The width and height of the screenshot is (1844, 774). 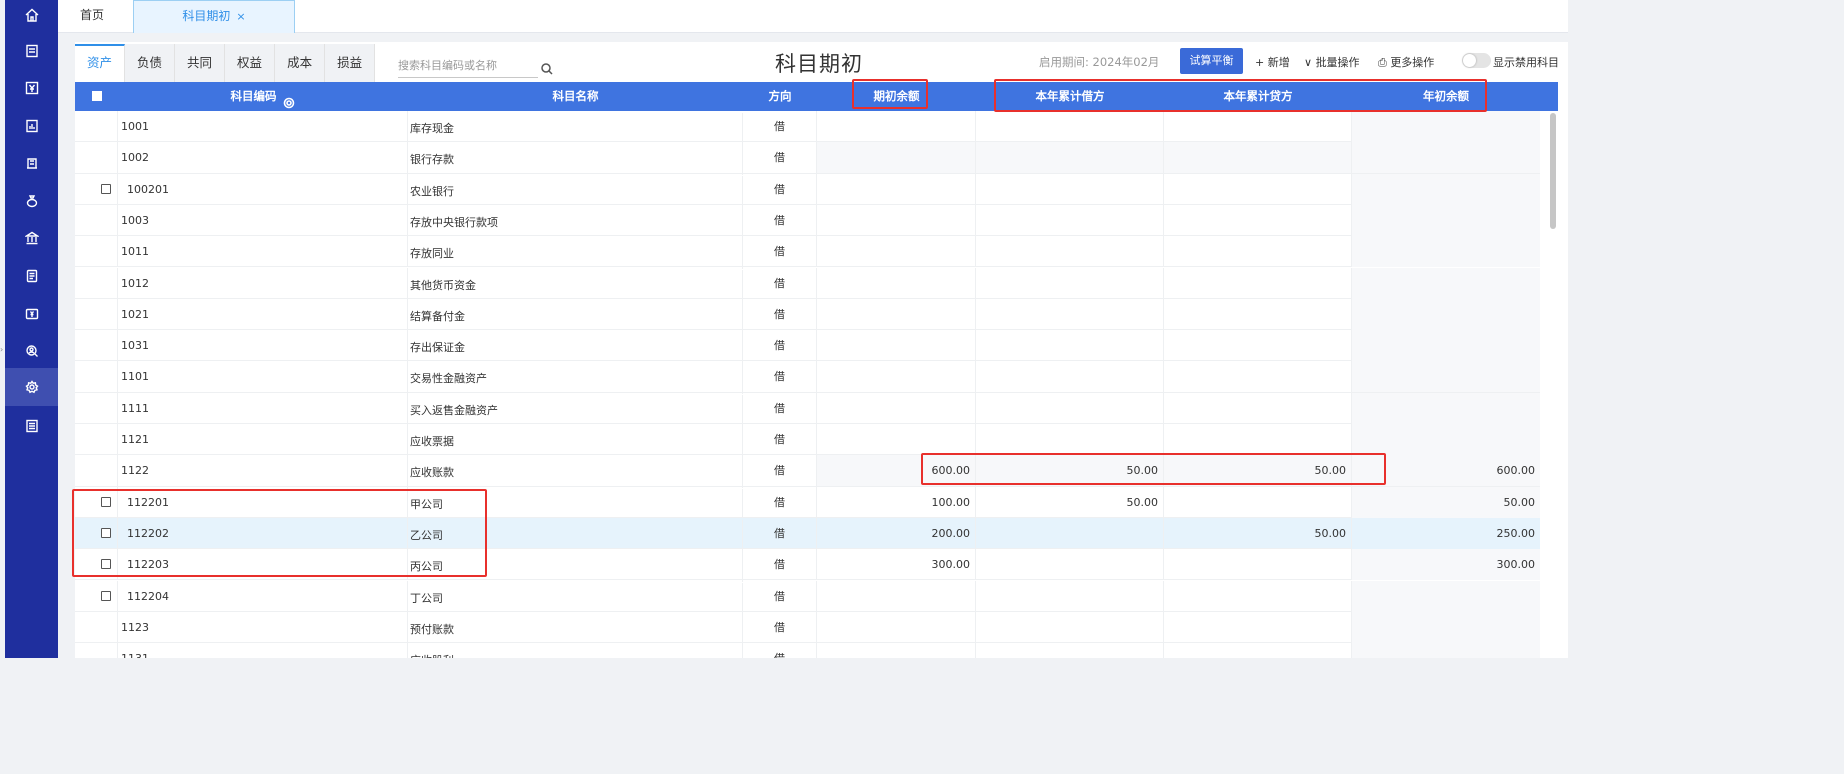 I want to click on table-row: 1012 其他货币资金借, so click(x=807, y=284).